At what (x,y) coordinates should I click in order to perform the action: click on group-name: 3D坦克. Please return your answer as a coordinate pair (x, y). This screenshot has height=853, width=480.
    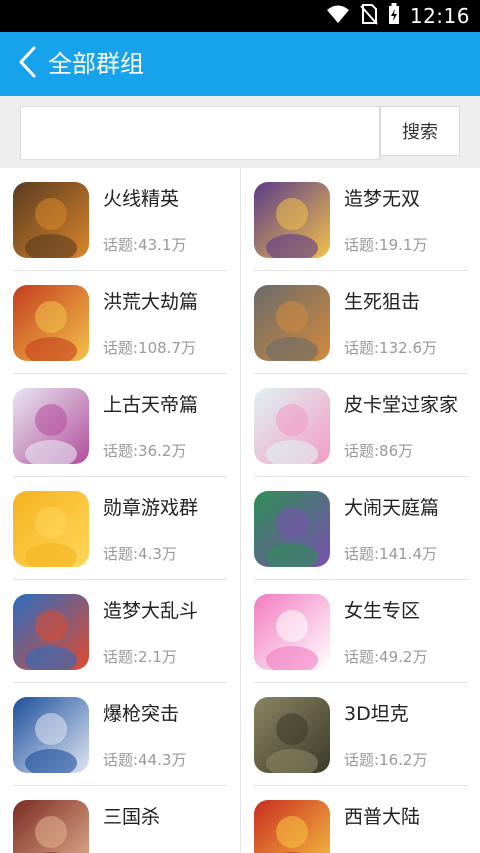
    Looking at the image, I should click on (376, 714).